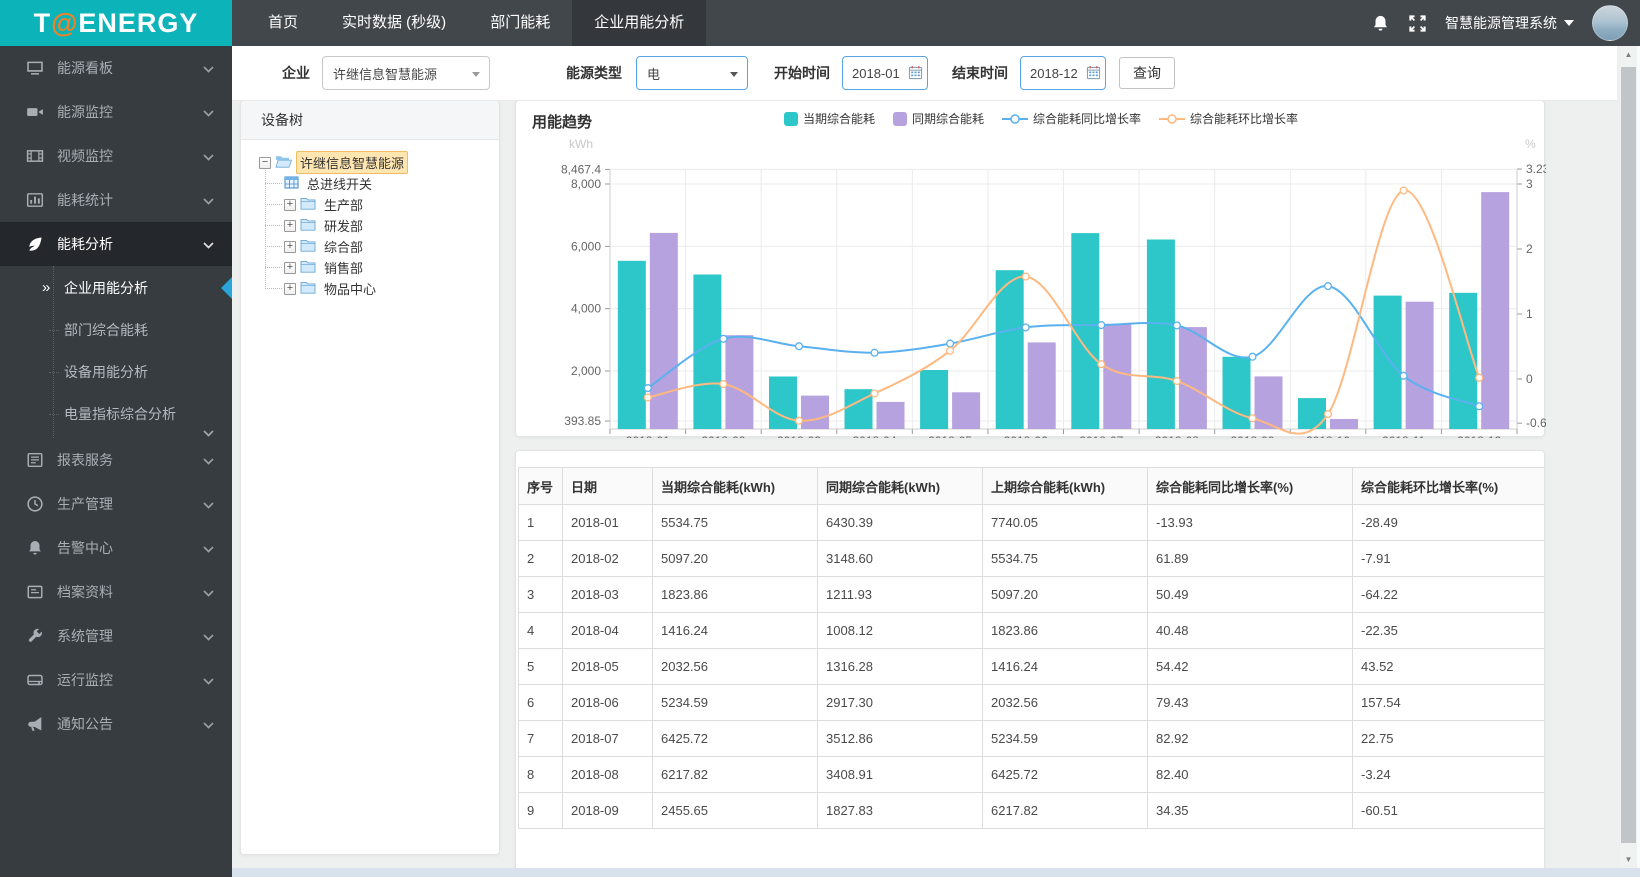 This screenshot has width=1640, height=877. Describe the element at coordinates (607, 810) in the screenshot. I see `table-cell: 2018-09` at that location.